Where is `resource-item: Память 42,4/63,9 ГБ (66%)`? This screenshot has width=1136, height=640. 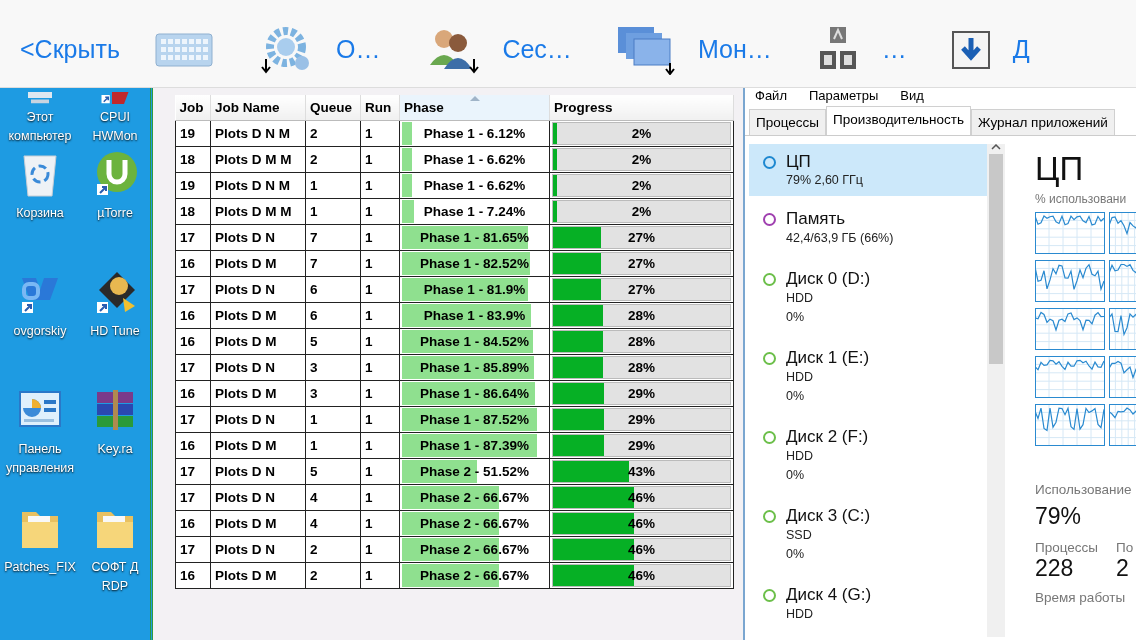 resource-item: Память 42,4/63,9 ГБ (66%) is located at coordinates (868, 228).